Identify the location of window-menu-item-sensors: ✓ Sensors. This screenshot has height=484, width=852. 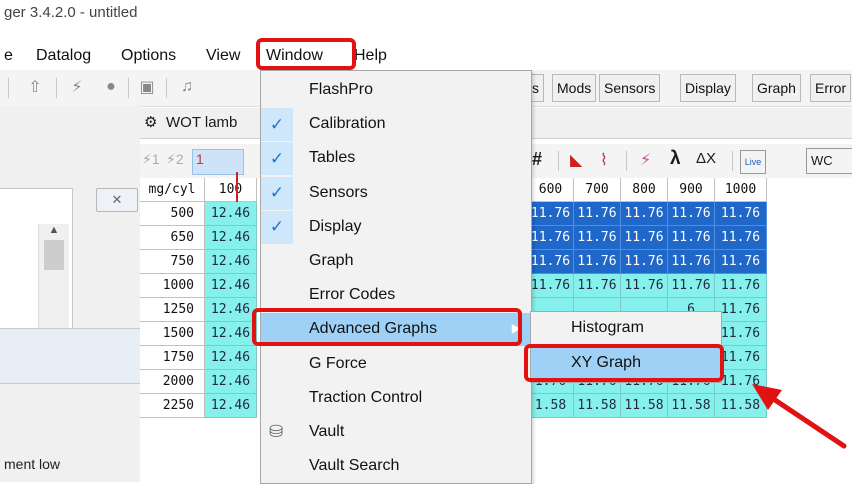
(396, 193).